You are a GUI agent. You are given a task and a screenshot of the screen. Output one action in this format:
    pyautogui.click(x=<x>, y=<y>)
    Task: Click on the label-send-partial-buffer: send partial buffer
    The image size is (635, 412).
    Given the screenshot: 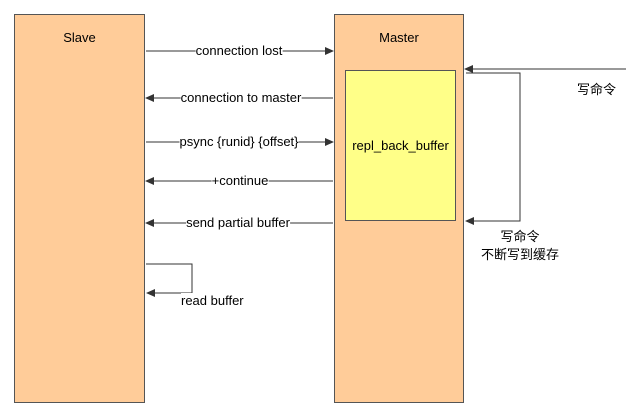 What is the action you would take?
    pyautogui.click(x=238, y=223)
    